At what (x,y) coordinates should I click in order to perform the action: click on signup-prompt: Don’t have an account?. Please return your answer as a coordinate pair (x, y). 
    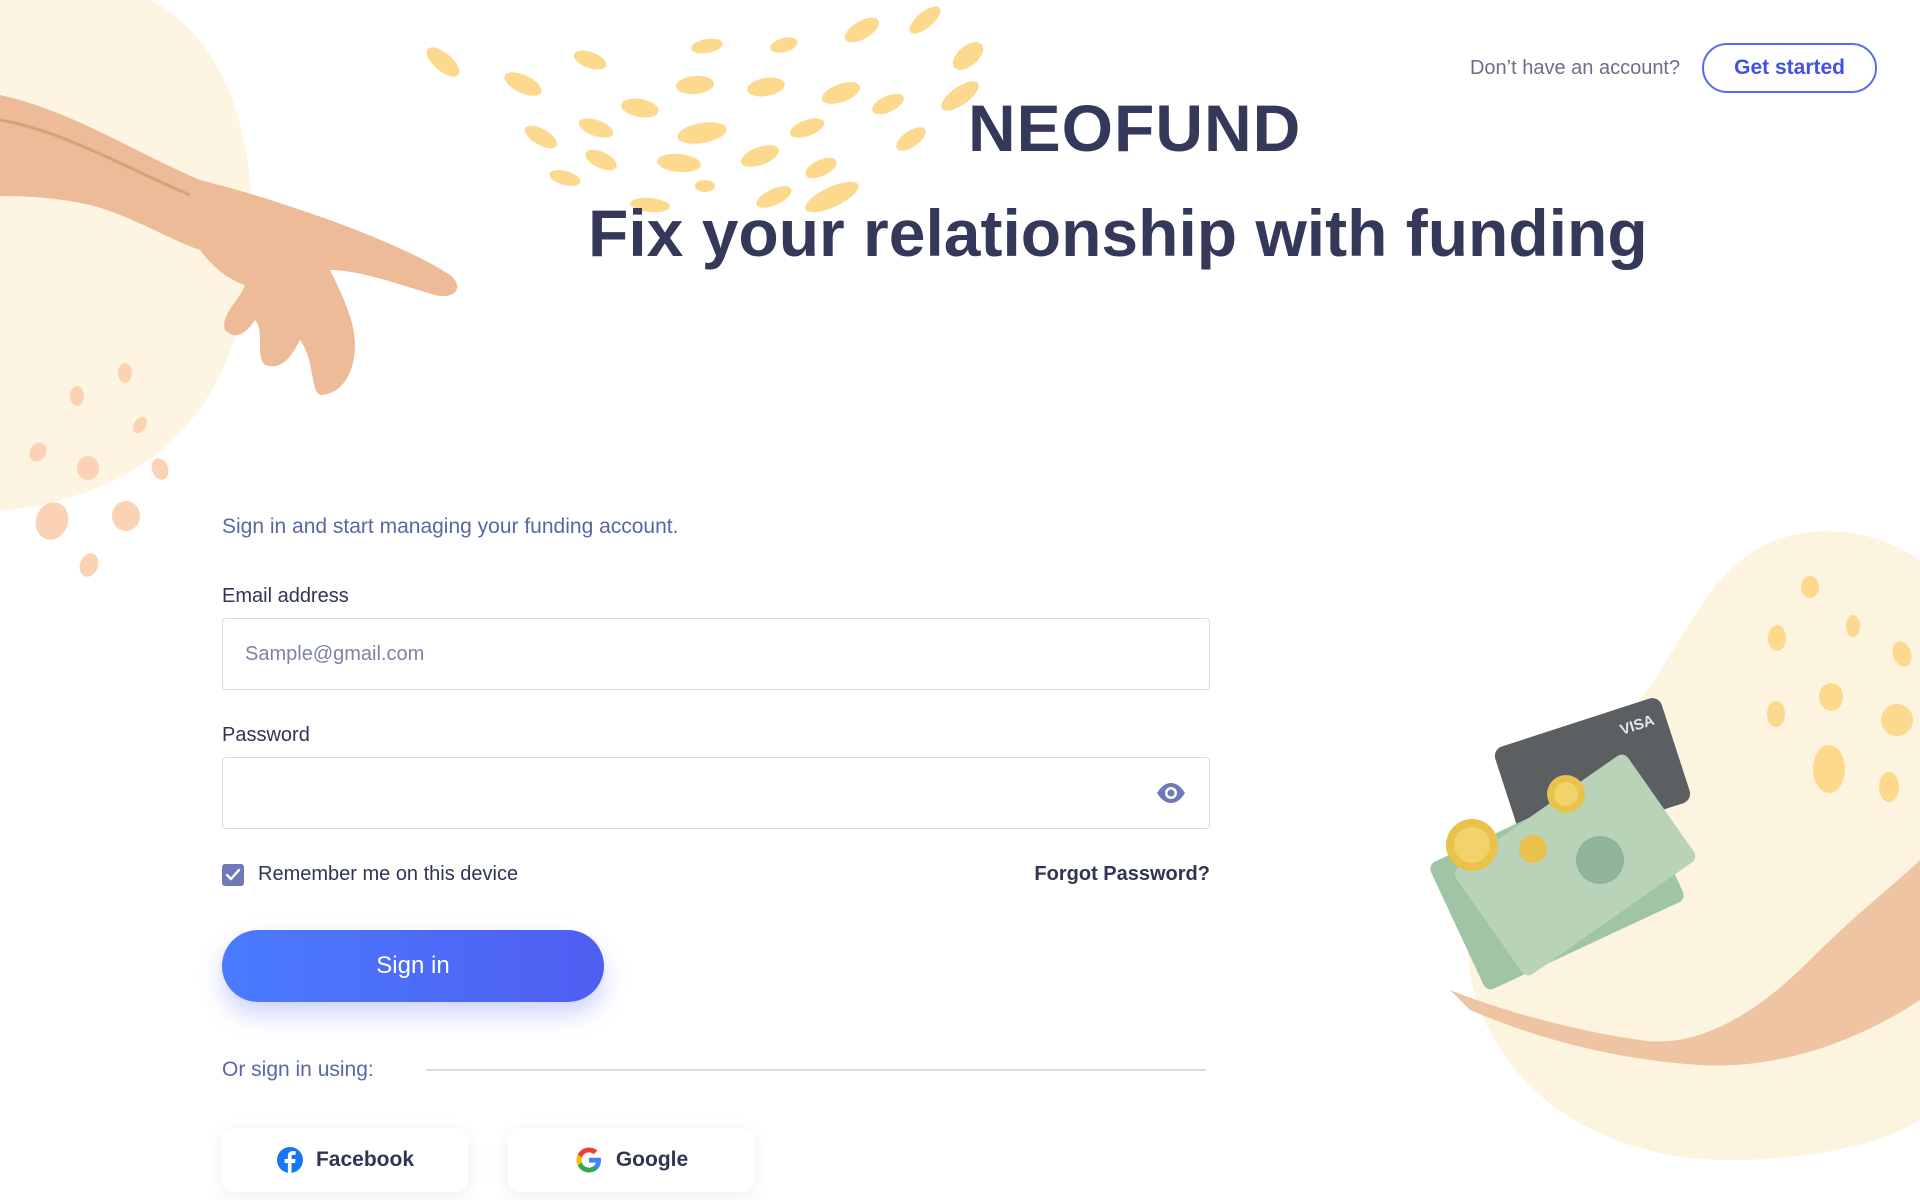
    Looking at the image, I should click on (1575, 67).